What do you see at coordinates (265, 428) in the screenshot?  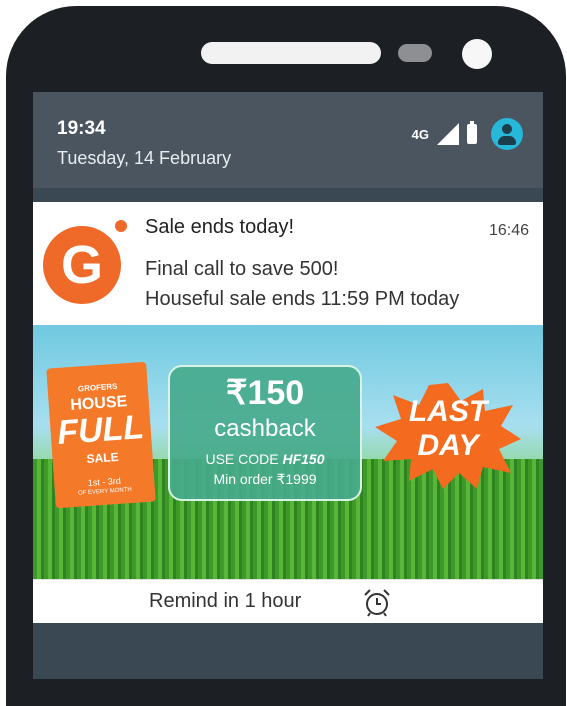 I see `cashback-label: cashback` at bounding box center [265, 428].